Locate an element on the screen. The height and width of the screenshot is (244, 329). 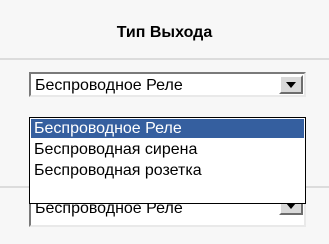
dropdown-button is located at coordinates (291, 84).